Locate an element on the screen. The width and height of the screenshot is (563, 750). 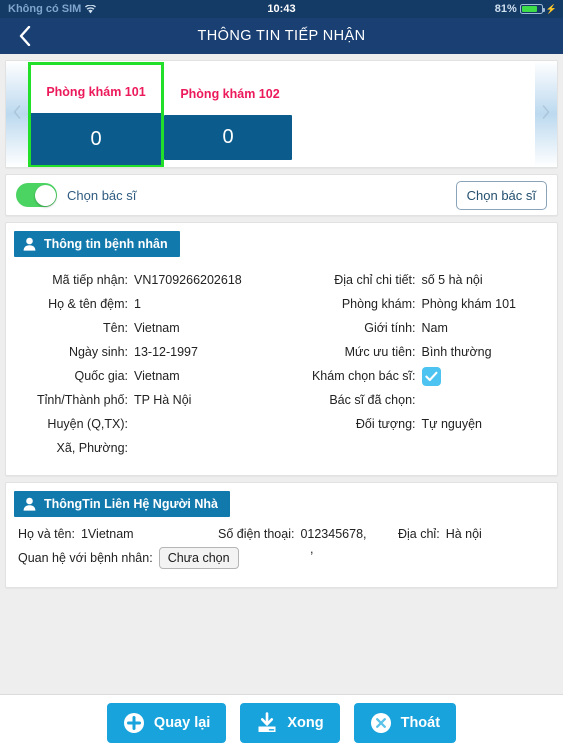
doctor-select-row: Chọn bác sĩ Chọn bác sĩ is located at coordinates (281, 195).